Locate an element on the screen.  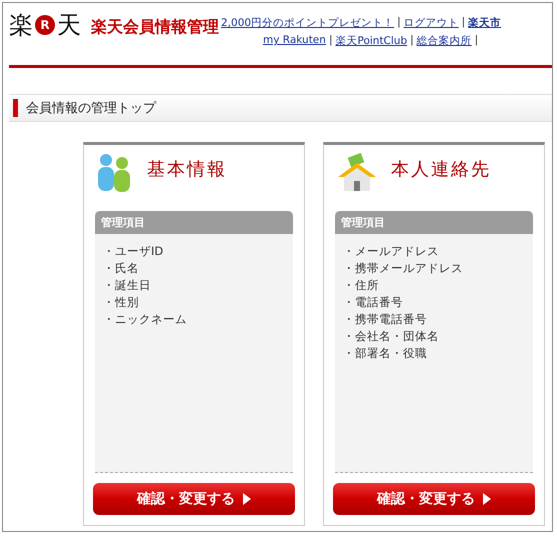
list-item: ・住所 is located at coordinates (361, 285).